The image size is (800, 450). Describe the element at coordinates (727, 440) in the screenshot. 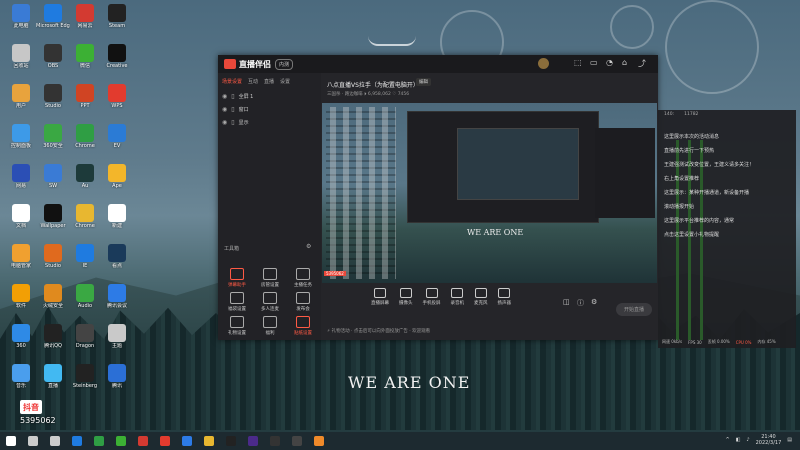

I see `chevron-up-icon: ^` at that location.